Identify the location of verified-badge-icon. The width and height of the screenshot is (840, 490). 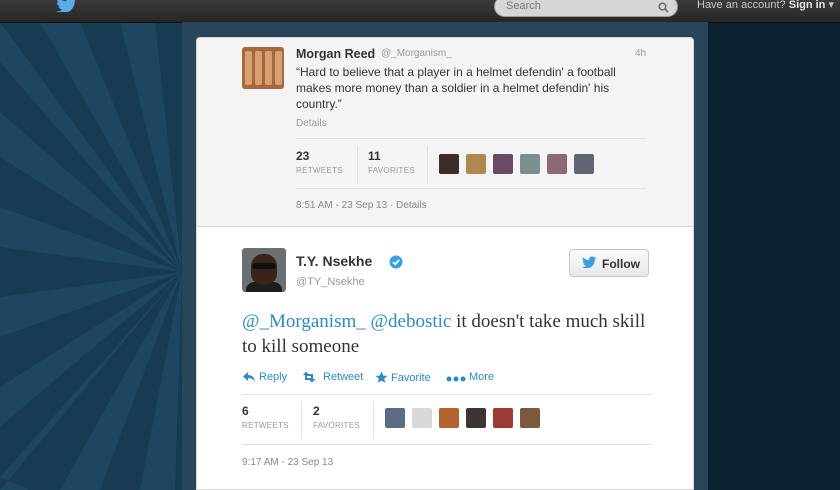
(396, 264).